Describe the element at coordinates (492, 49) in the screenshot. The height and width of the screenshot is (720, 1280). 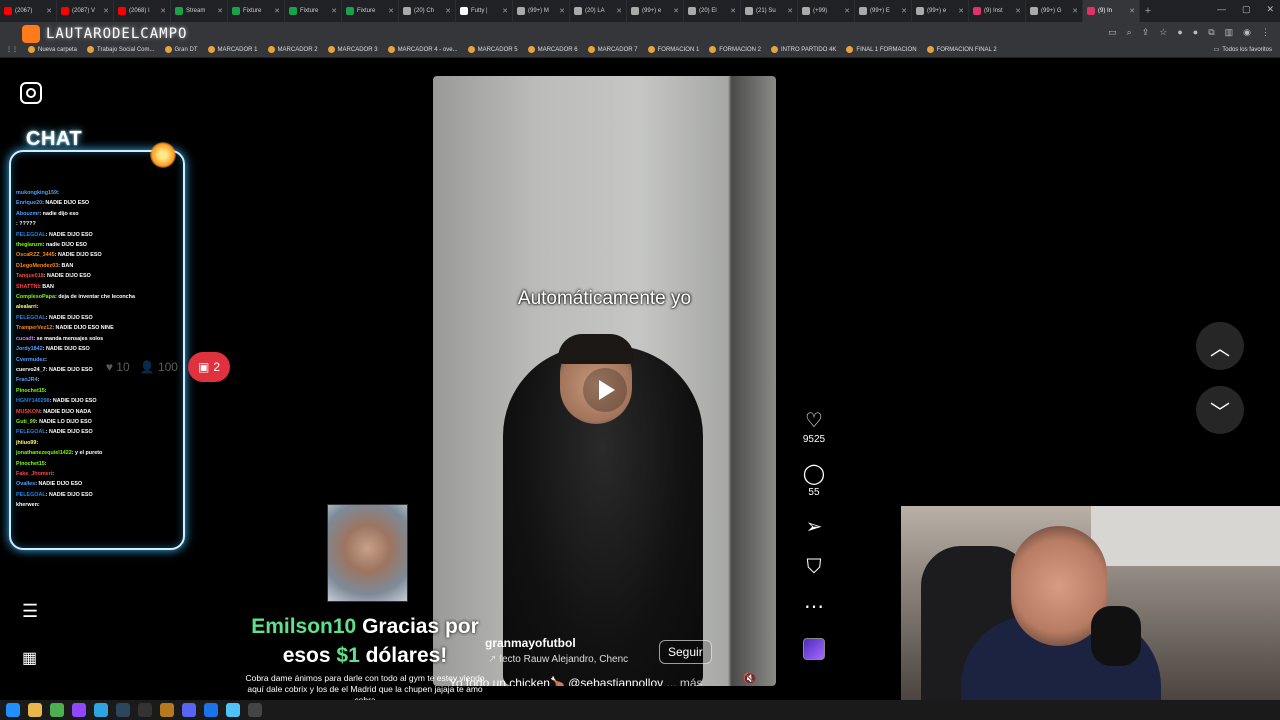
I see `bookmark-item: MARCADOR 5` at that location.